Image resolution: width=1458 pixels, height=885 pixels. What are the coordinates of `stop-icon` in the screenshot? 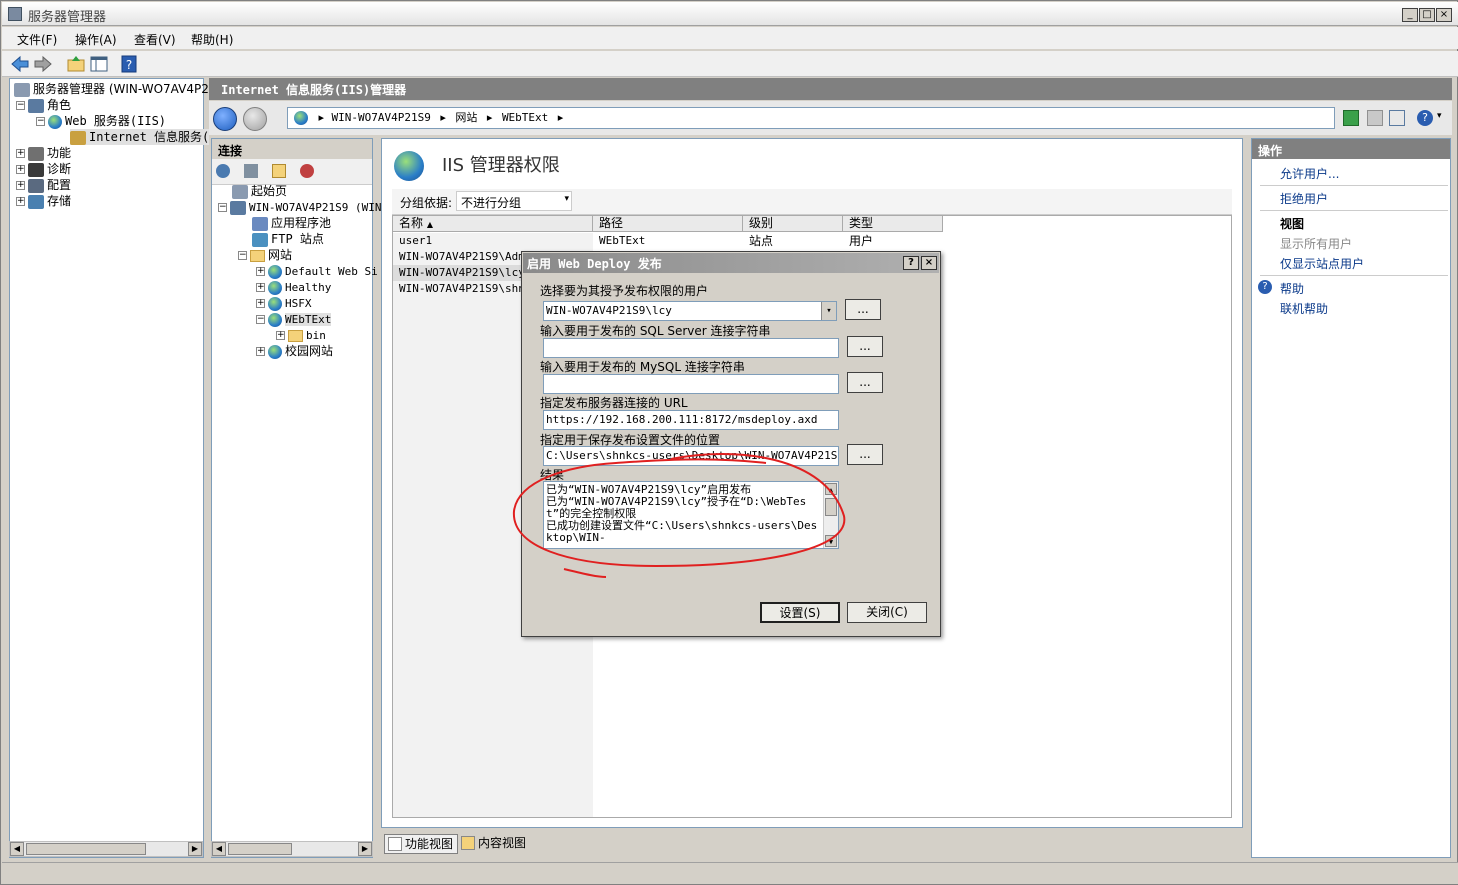 It's located at (1375, 118).